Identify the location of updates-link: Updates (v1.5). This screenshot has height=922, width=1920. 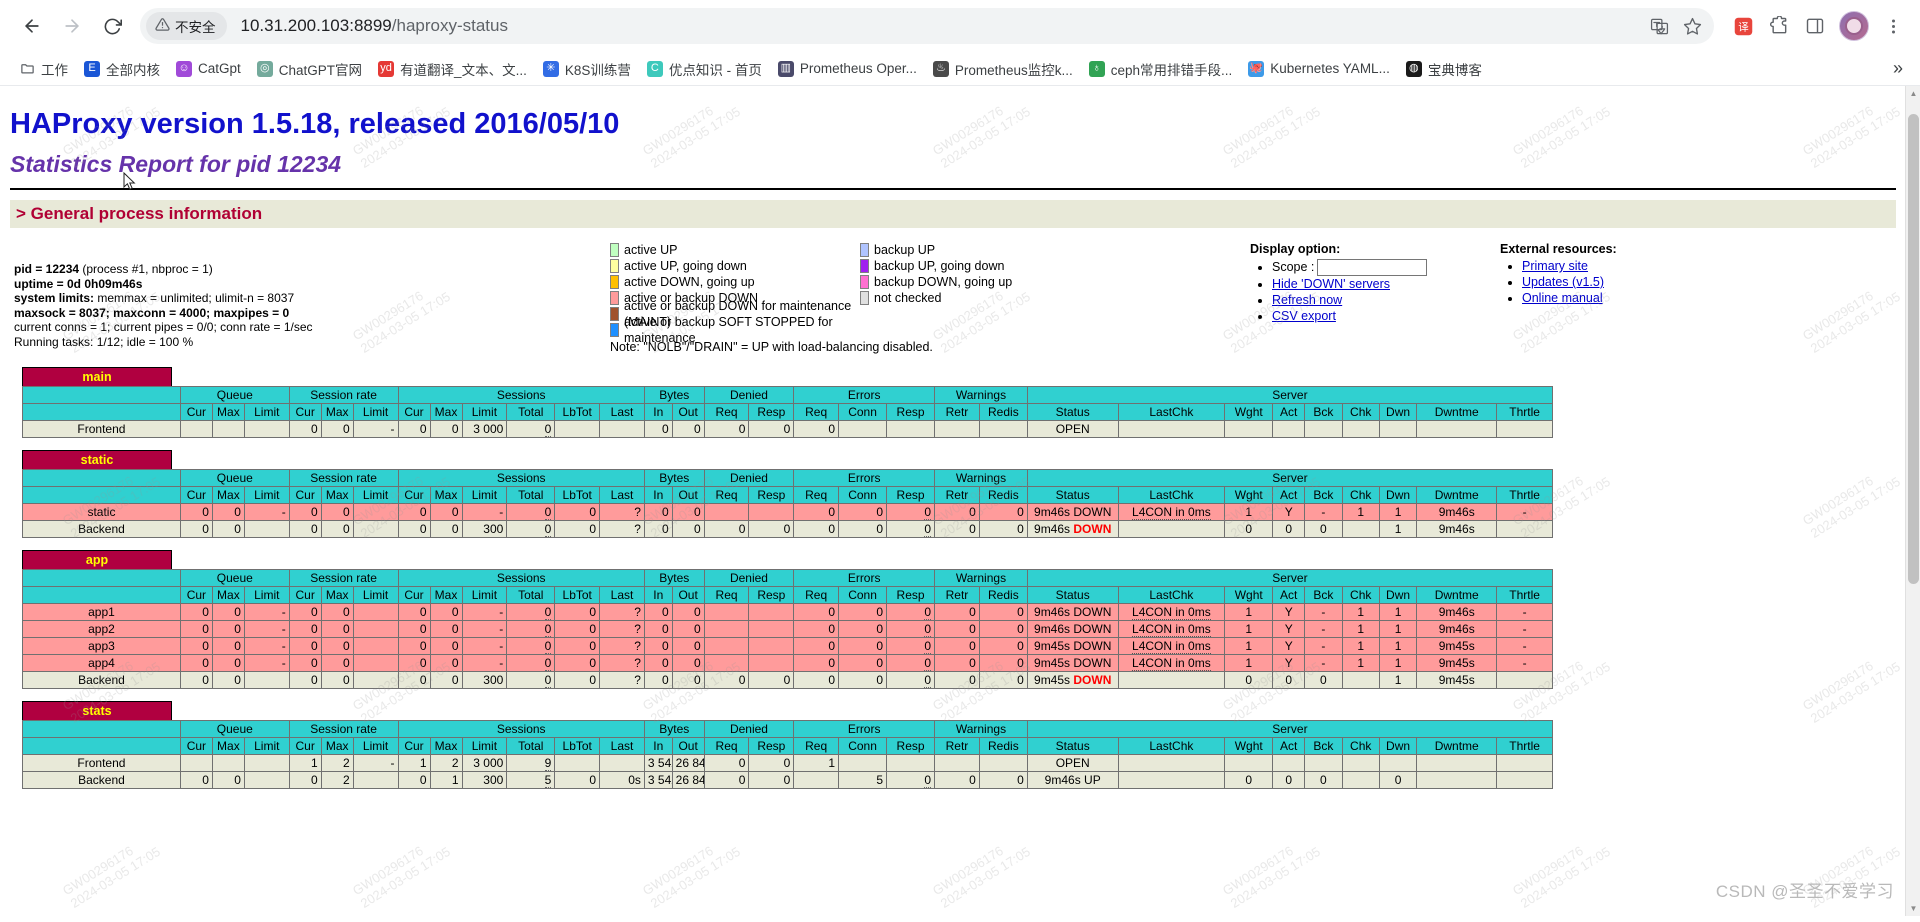
(1563, 282).